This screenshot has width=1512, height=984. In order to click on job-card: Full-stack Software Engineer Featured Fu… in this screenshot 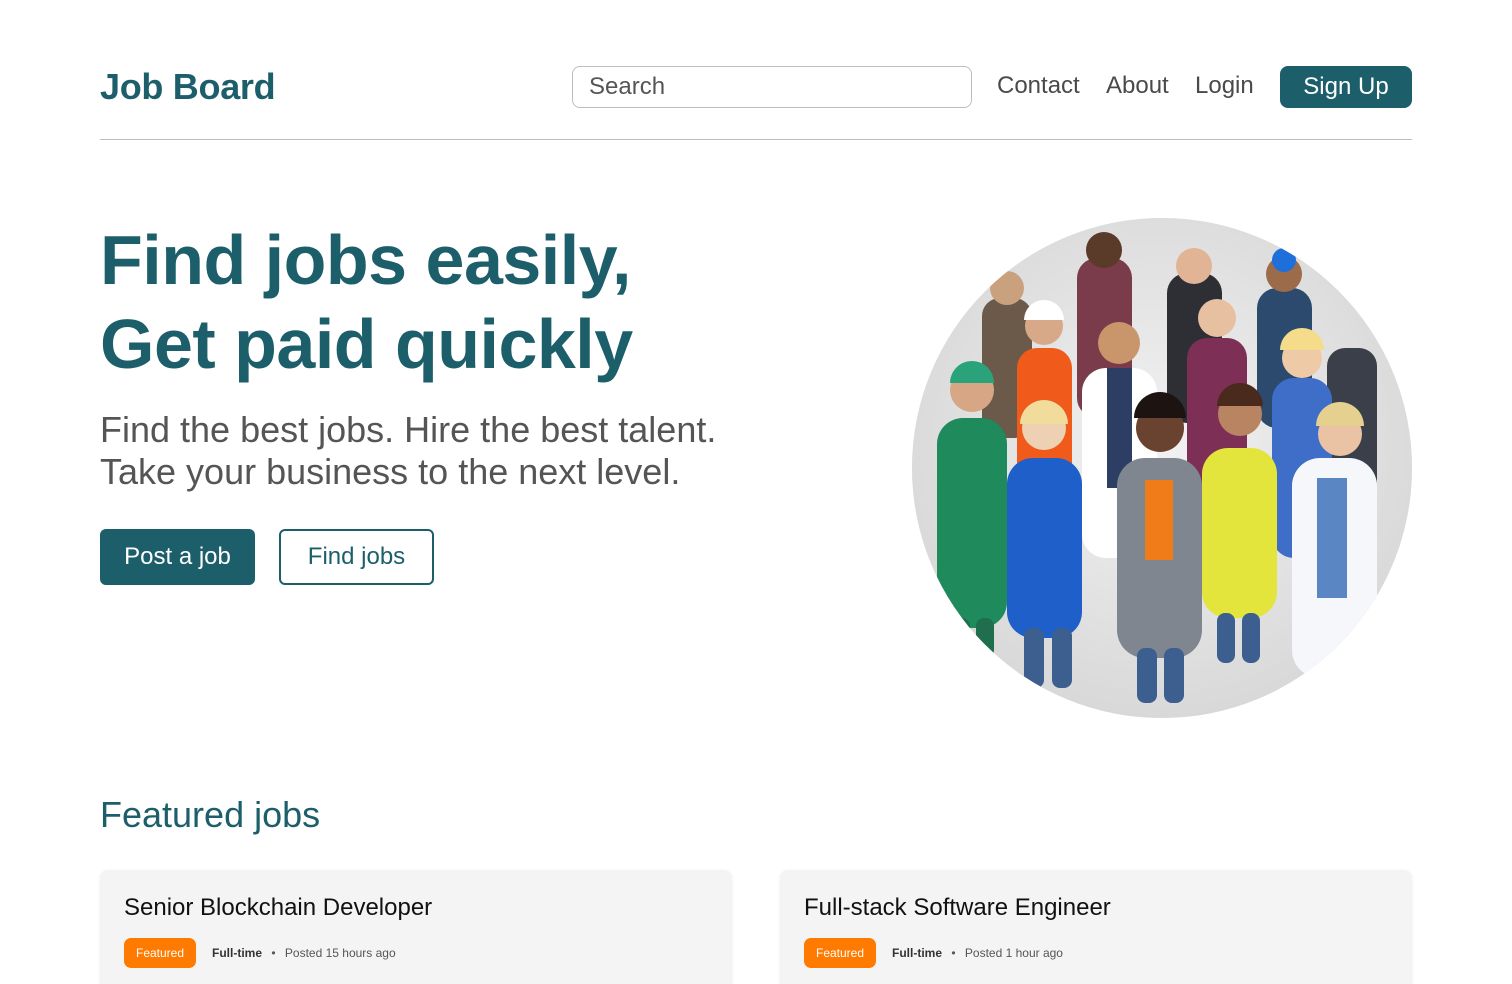, I will do `click(1096, 927)`.